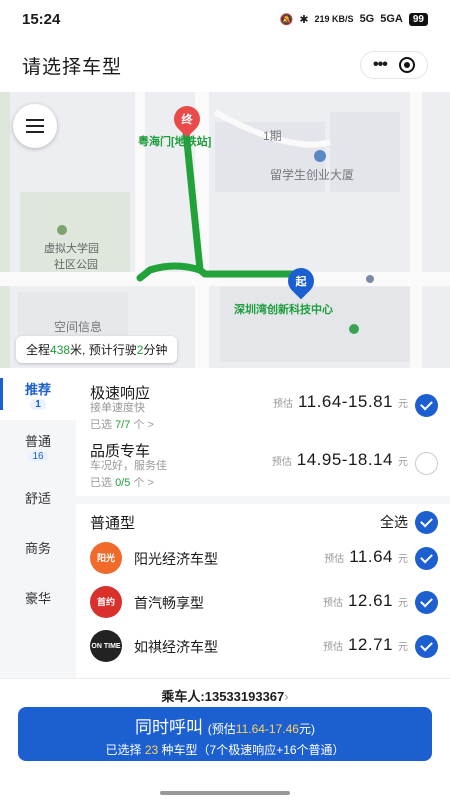  I want to click on service-selected-prefix: 已选, so click(101, 483).